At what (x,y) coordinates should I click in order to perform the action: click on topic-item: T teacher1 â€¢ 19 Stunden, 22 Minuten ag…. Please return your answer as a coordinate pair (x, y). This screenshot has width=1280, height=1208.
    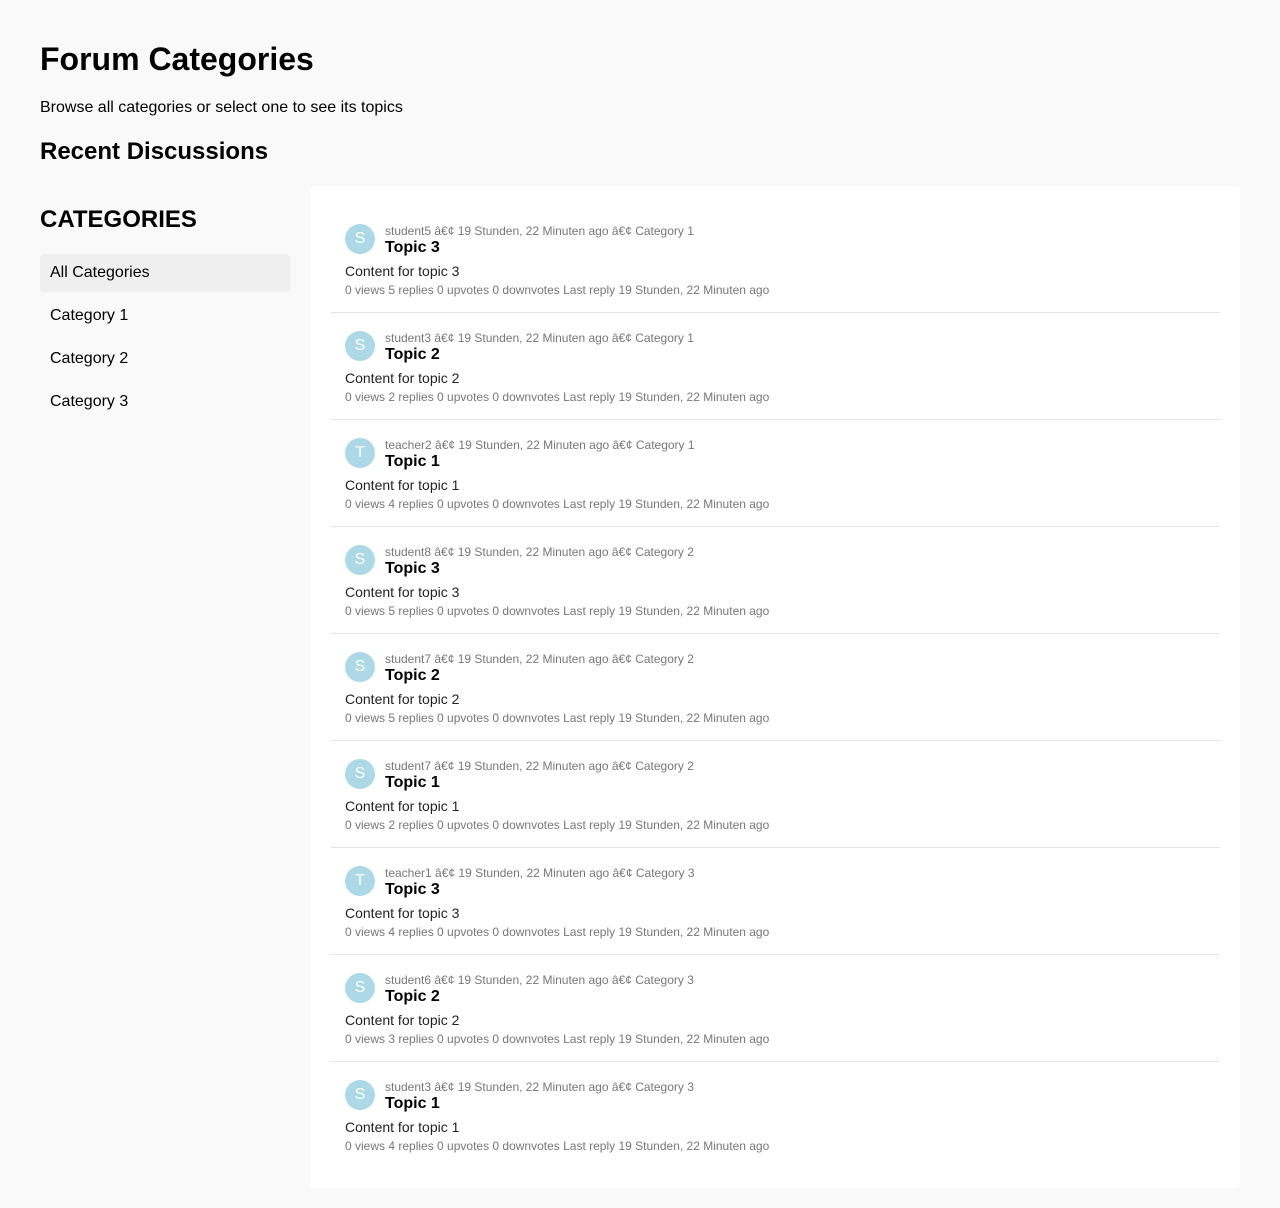
    Looking at the image, I should click on (775, 901).